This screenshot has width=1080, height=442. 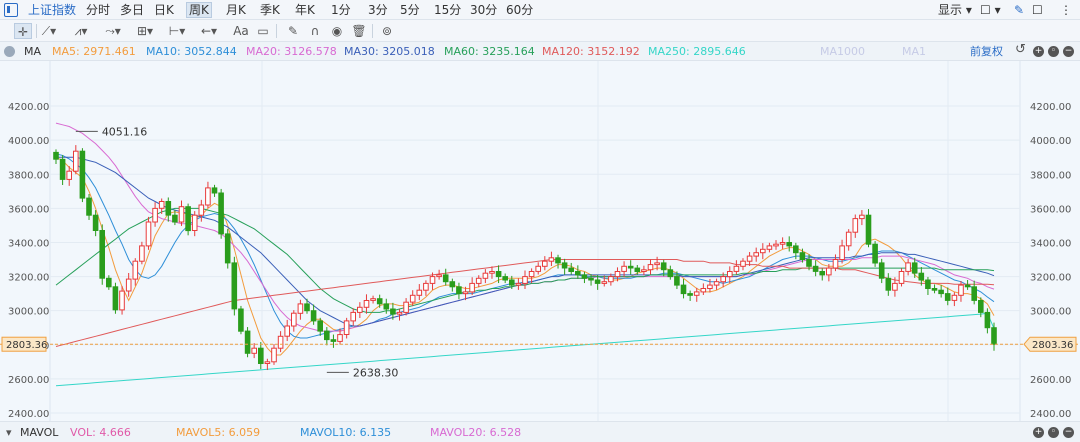 I want to click on refresh-icon: ↺, so click(x=1020, y=49).